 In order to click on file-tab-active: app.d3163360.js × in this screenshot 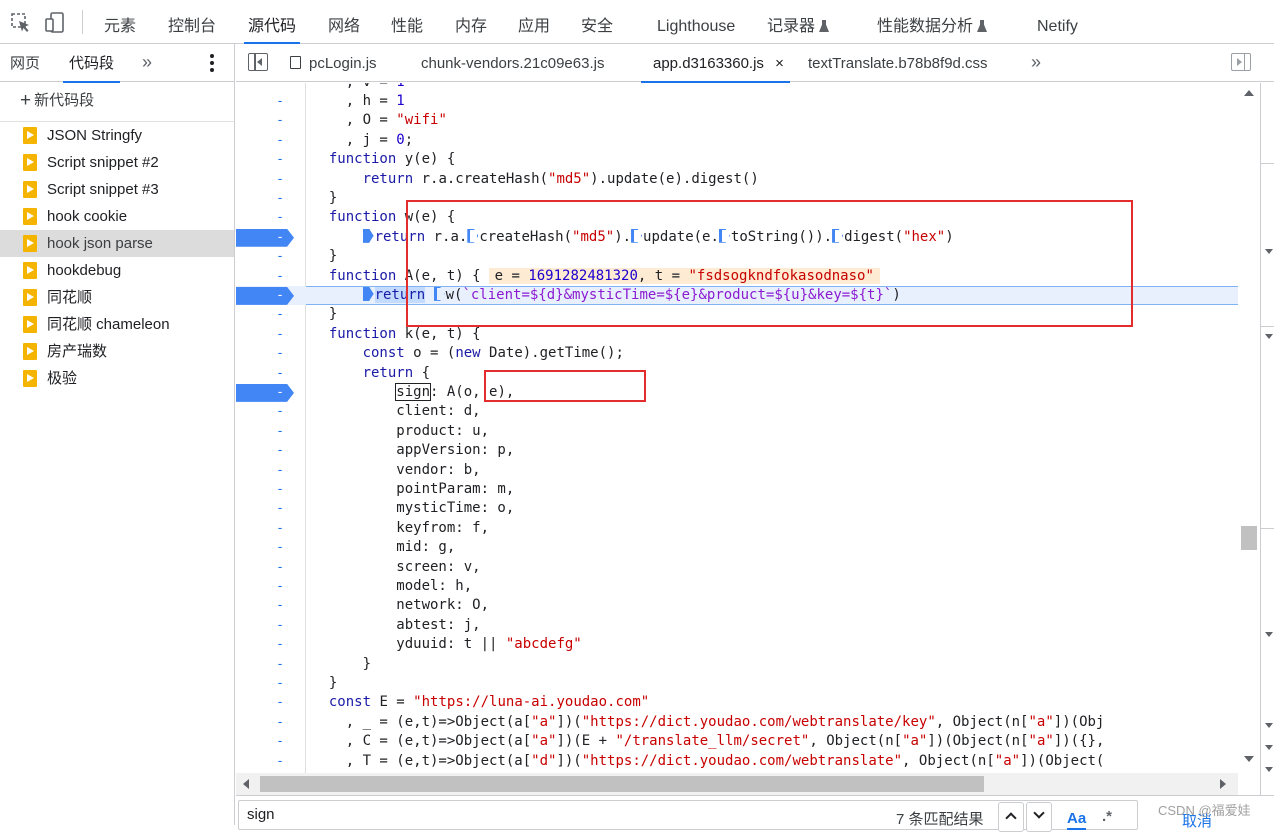, I will do `click(715, 63)`.